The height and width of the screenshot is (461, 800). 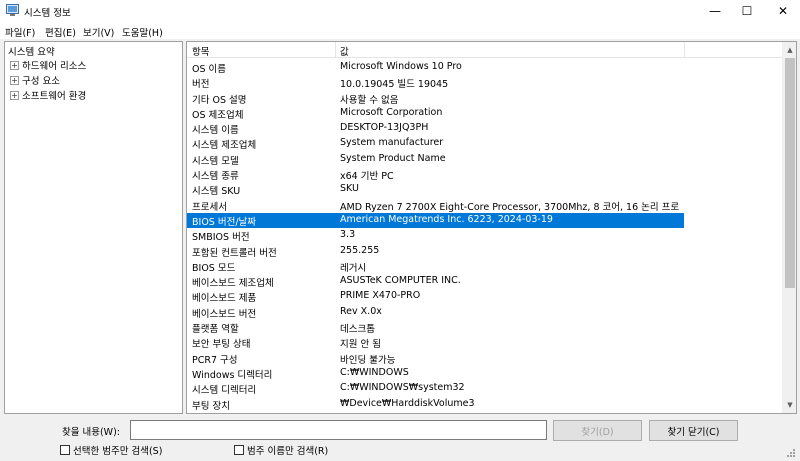 I want to click on cell-item: Windows 디렉터리, so click(x=232, y=375).